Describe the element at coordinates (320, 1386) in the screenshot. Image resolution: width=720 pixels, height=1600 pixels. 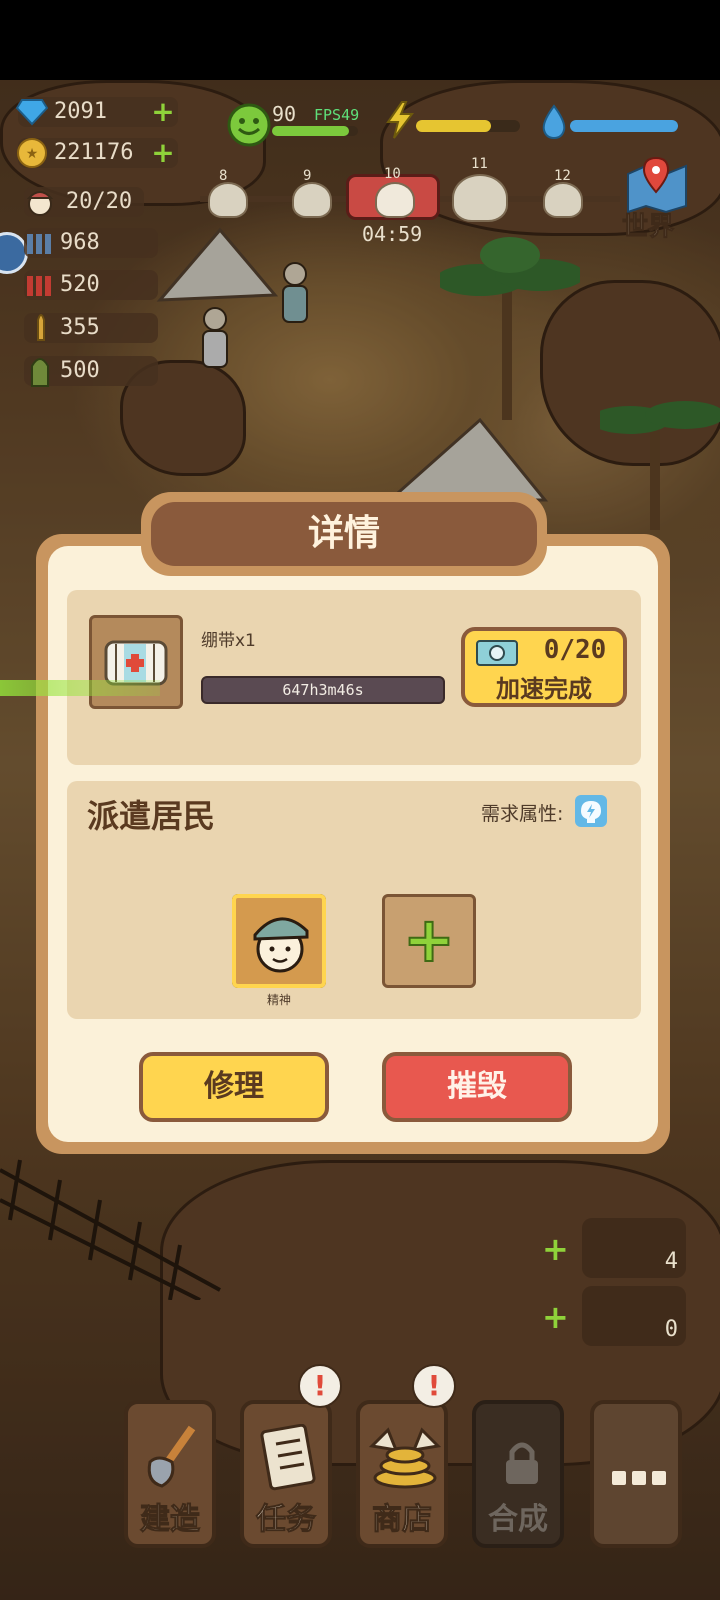
I see `task-alert-icon: !` at that location.